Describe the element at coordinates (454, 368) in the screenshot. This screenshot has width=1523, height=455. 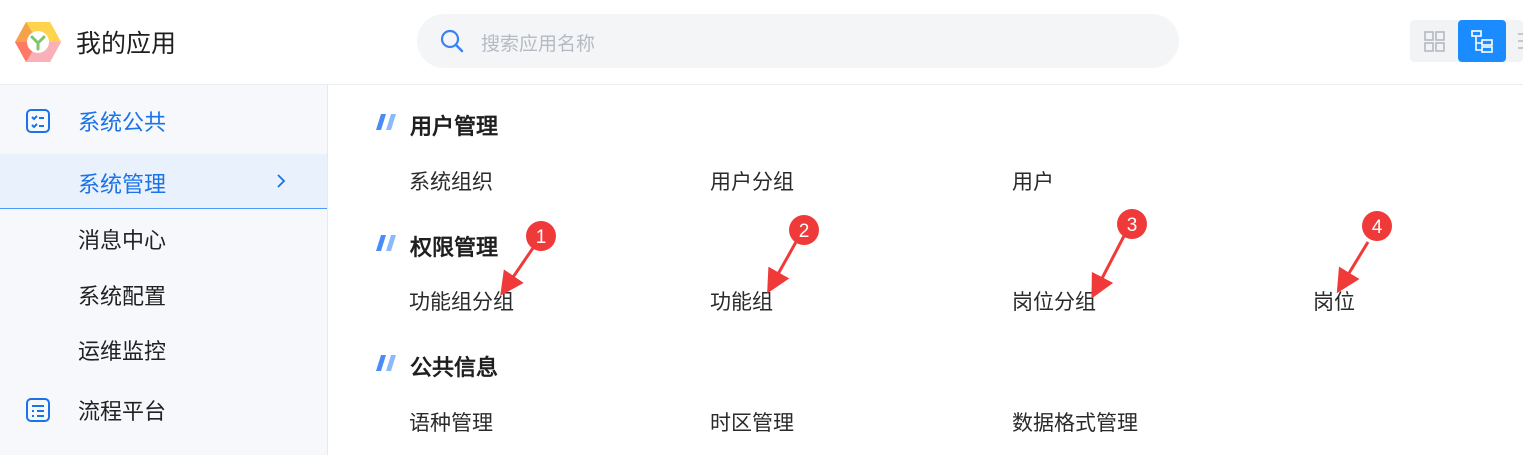
I see `section-title-public-info: 公共信息` at that location.